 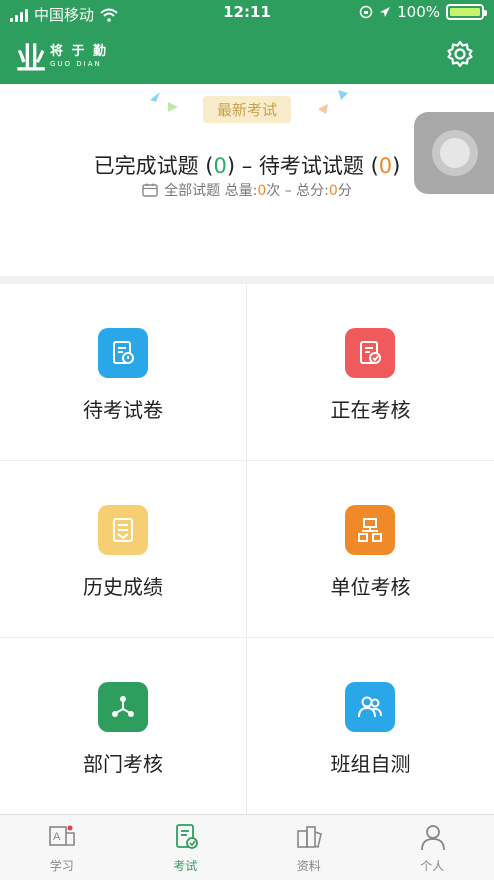 What do you see at coordinates (62, 835) in the screenshot?
I see `study-icon: A` at bounding box center [62, 835].